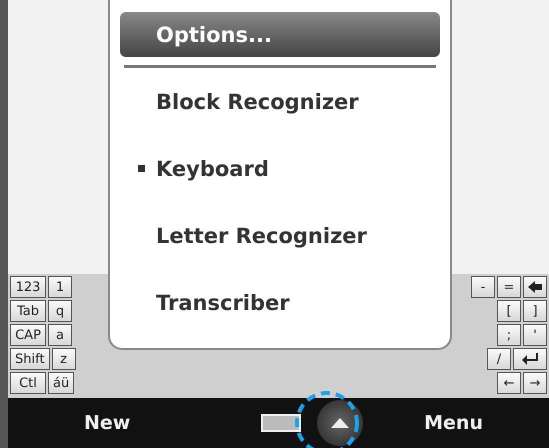 The height and width of the screenshot is (448, 549). I want to click on up-arrow-icon, so click(340, 423).